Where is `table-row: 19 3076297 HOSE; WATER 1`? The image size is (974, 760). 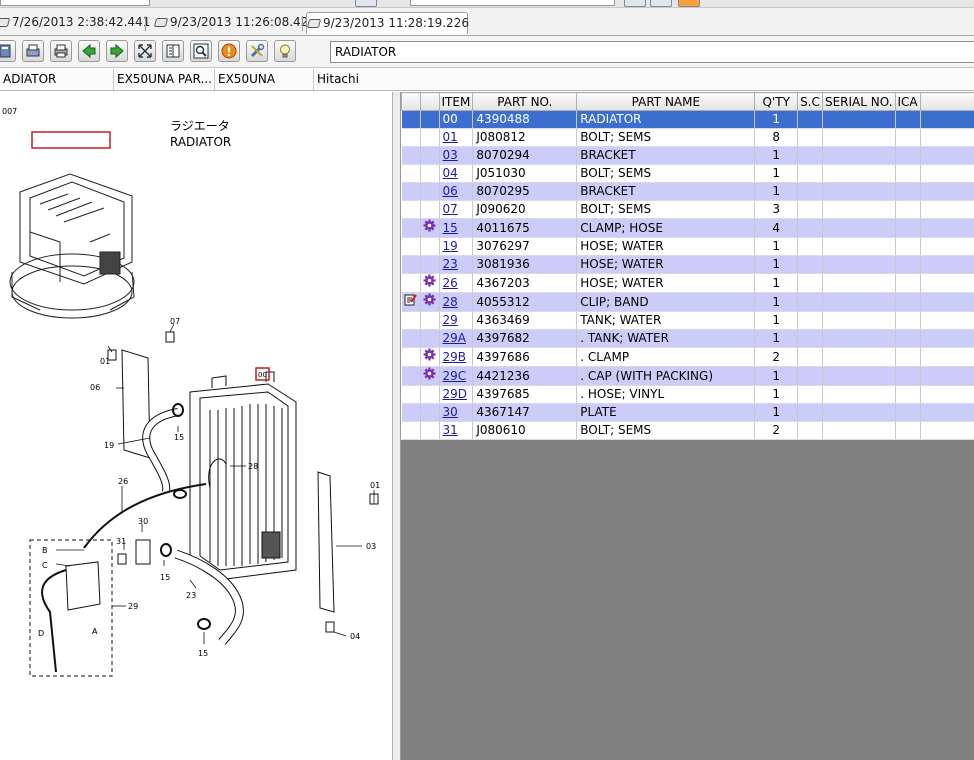 table-row: 19 3076297 HOSE; WATER 1 is located at coordinates (687, 246).